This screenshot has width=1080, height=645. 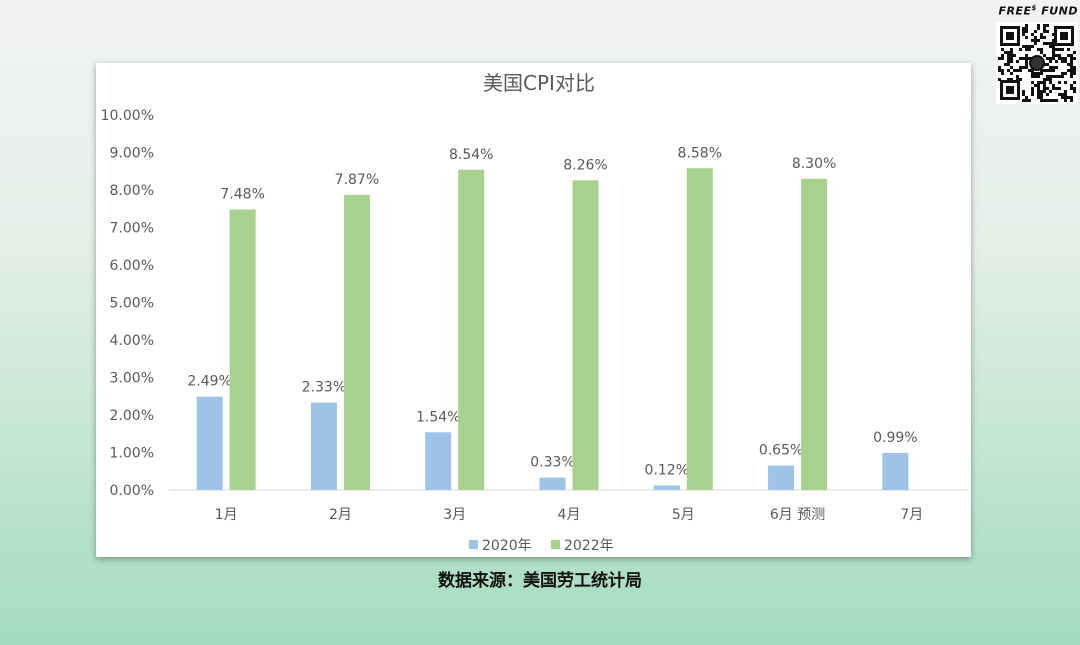 What do you see at coordinates (242, 195) in the screenshot?
I see `data-label: 7.48%` at bounding box center [242, 195].